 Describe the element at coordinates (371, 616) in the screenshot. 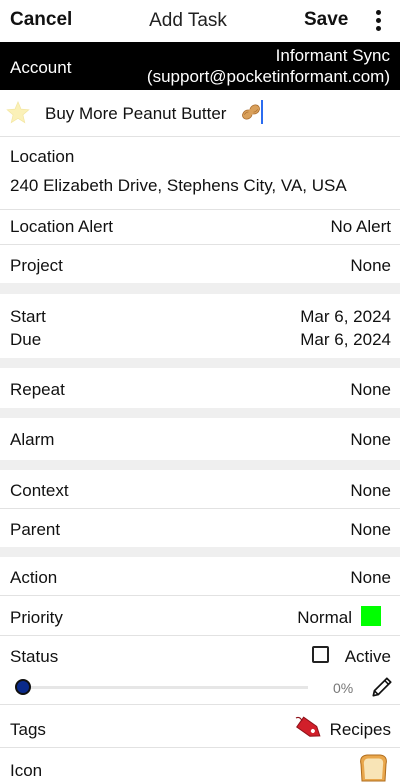

I see `priority-color-swatch` at that location.